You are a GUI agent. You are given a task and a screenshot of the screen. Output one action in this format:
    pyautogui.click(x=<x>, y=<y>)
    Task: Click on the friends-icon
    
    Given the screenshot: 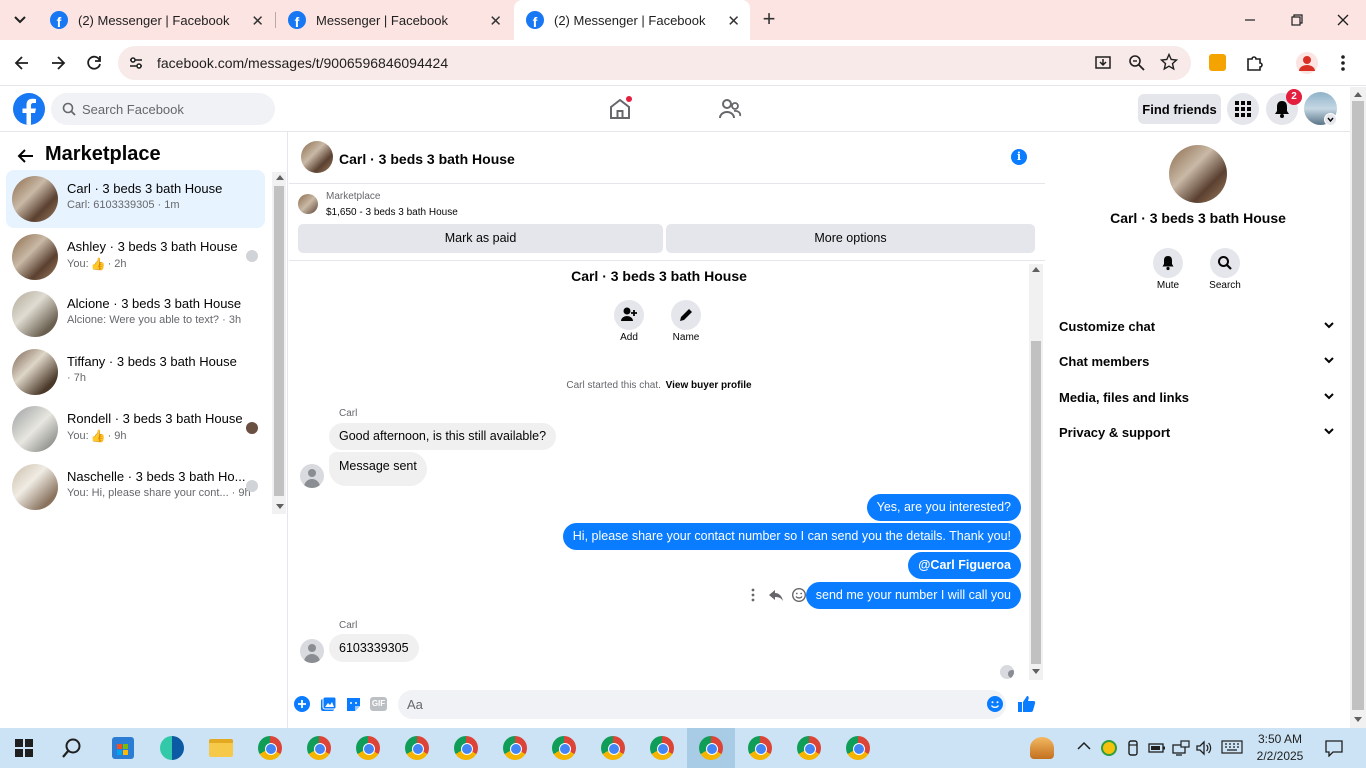 What is the action you would take?
    pyautogui.click(x=730, y=109)
    